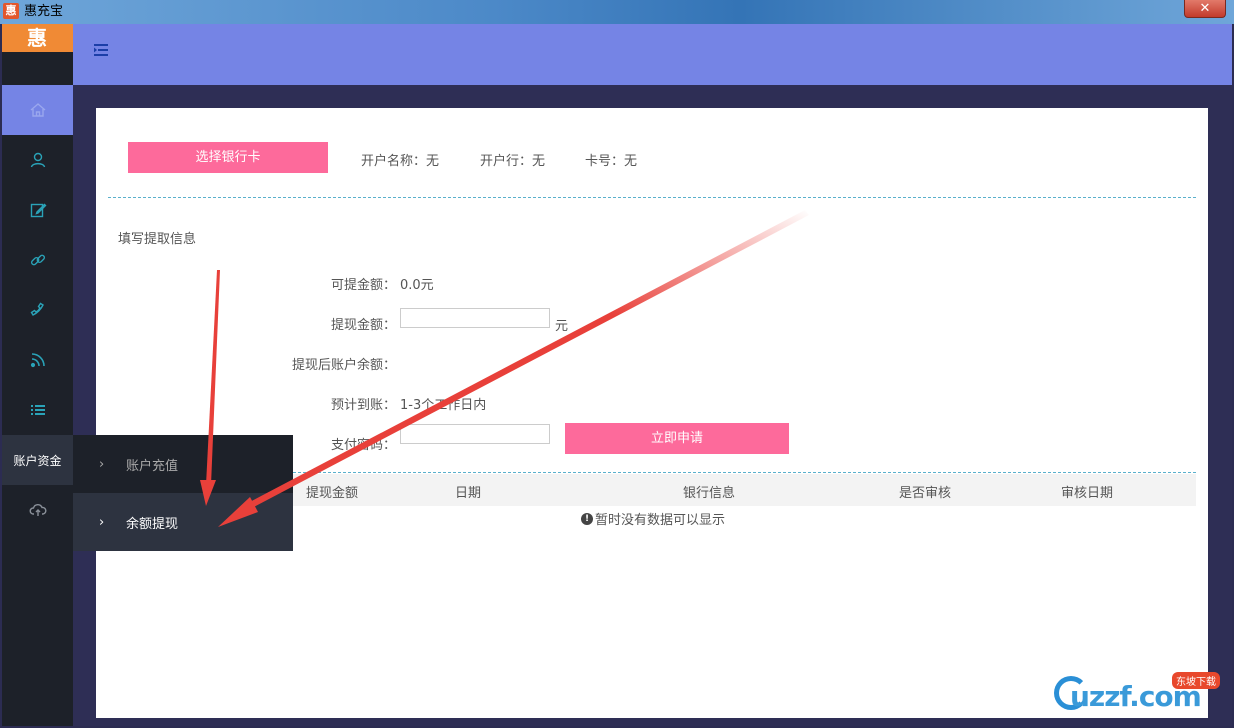 Image resolution: width=1234 pixels, height=728 pixels. What do you see at coordinates (296, 284) in the screenshot?
I see `available-amount-row: 可提金额：` at bounding box center [296, 284].